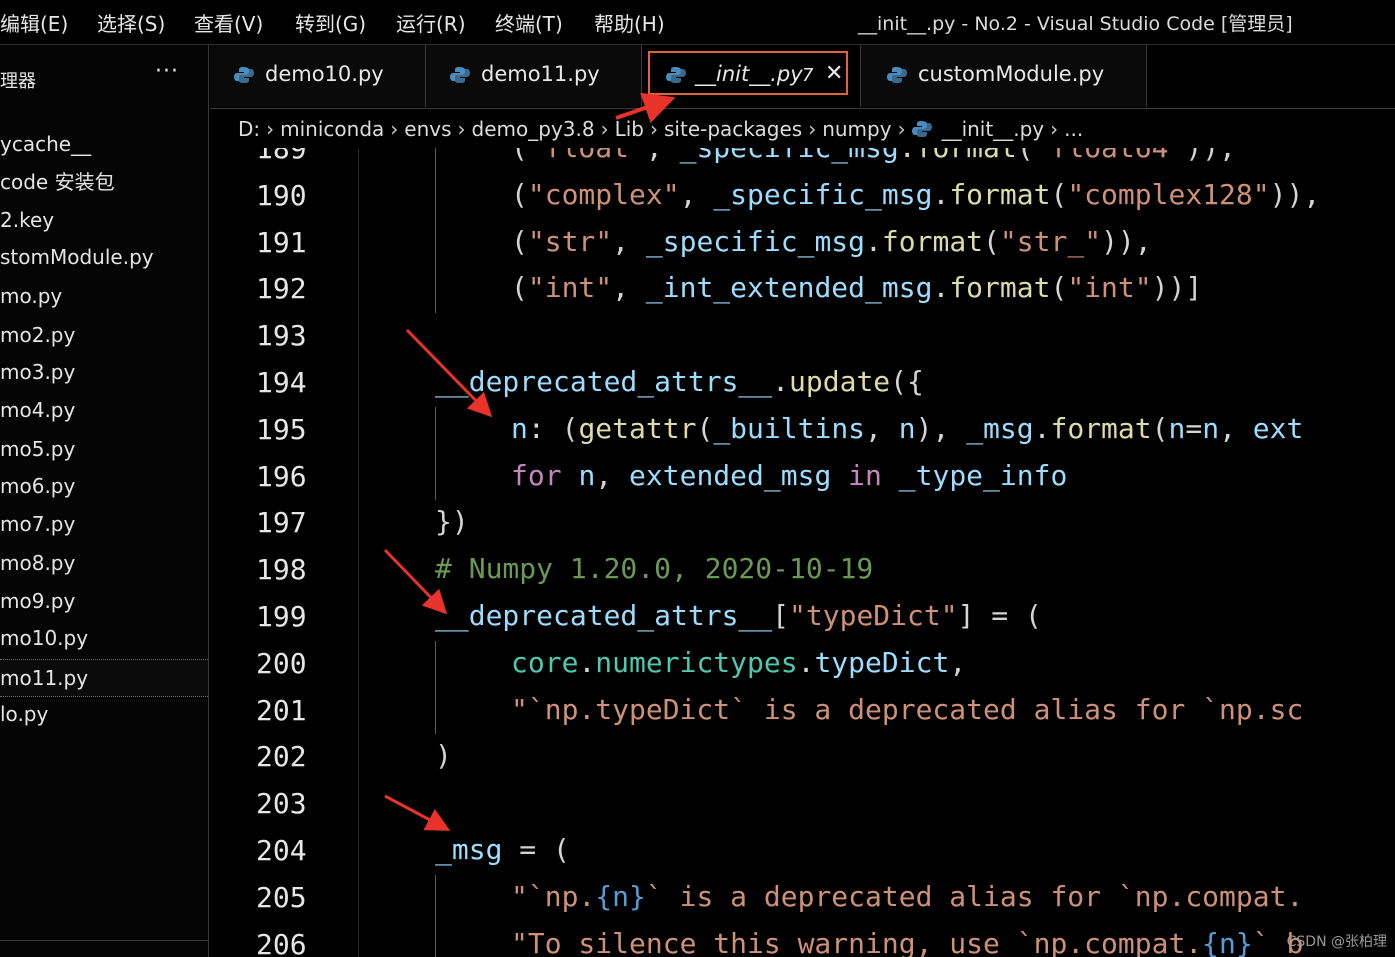  I want to click on tab-label: __init__.py, so click(749, 74).